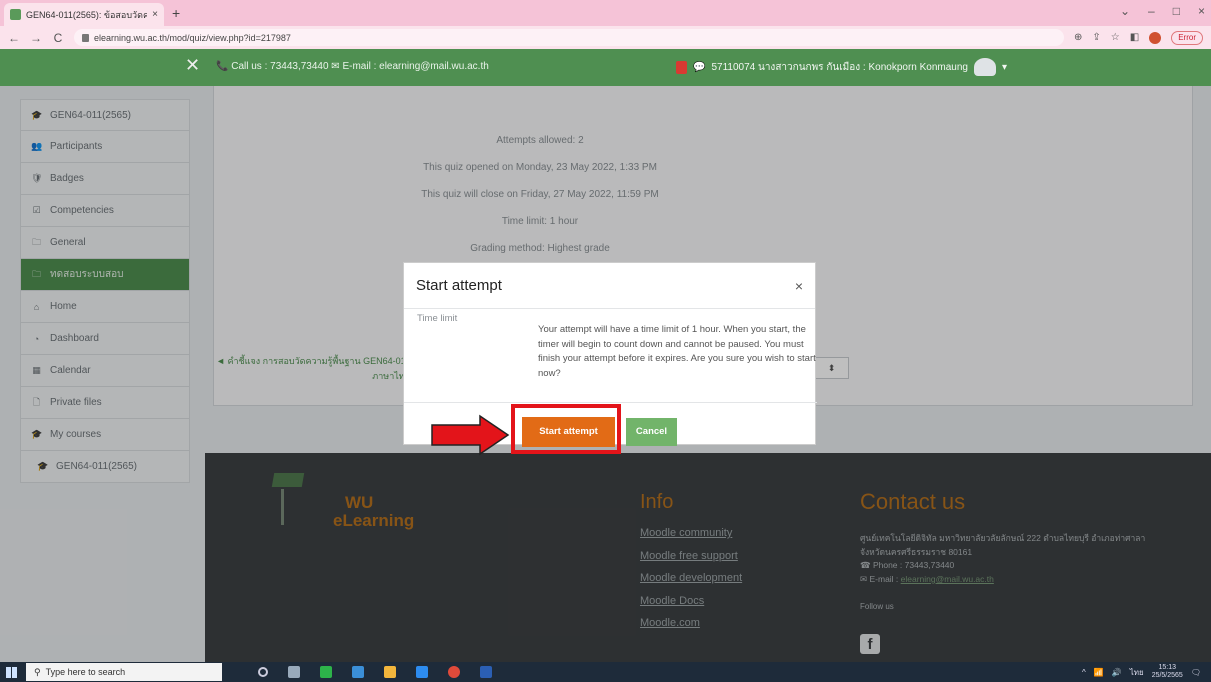  Describe the element at coordinates (15, 14) in the screenshot. I see `site-favicon-icon` at that location.